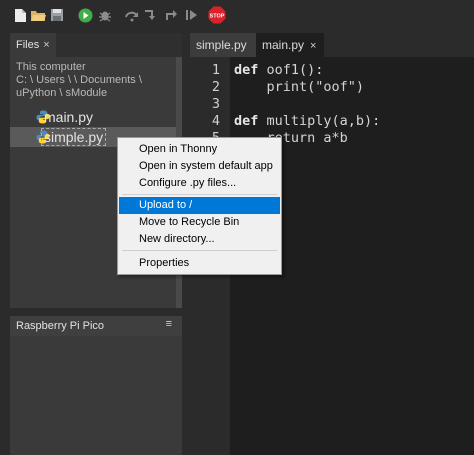 Image resolution: width=474 pixels, height=455 pixels. I want to click on stop-label: STOP, so click(217, 17).